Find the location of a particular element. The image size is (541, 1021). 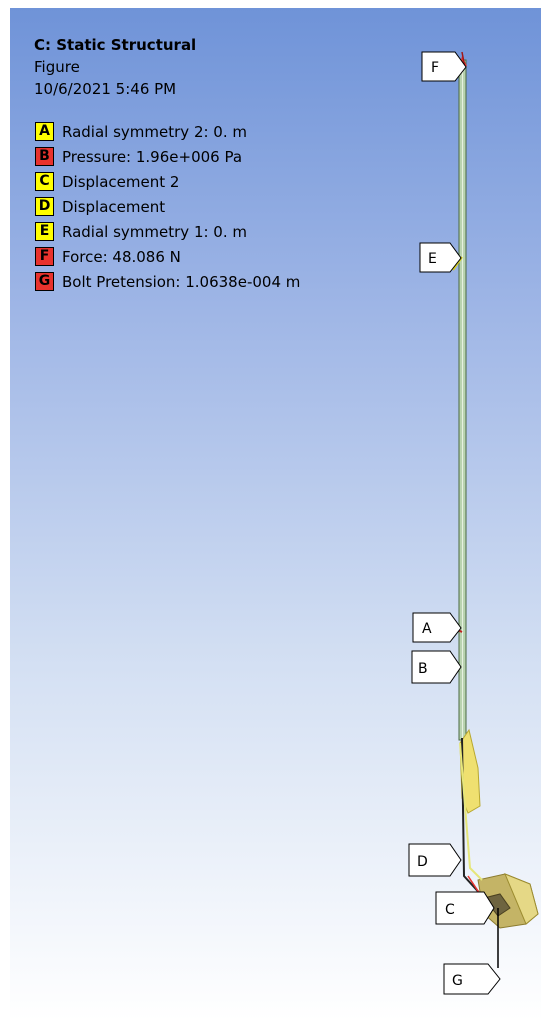

tag-a-letter: A is located at coordinates (427, 629).